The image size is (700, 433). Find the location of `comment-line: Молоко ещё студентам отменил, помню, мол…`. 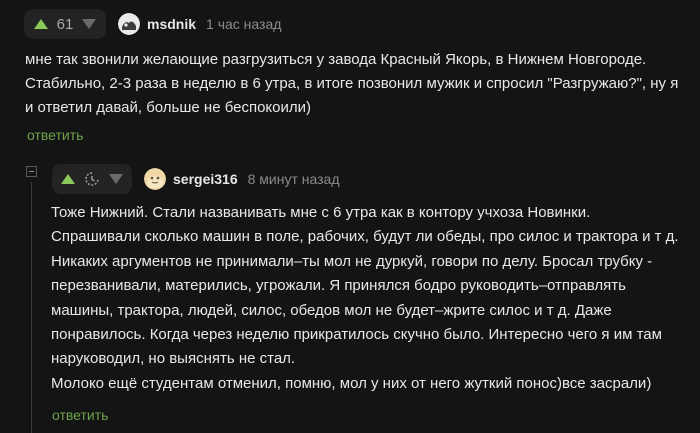

comment-line: Молоко ещё студентам отменил, помню, мол… is located at coordinates (351, 383).